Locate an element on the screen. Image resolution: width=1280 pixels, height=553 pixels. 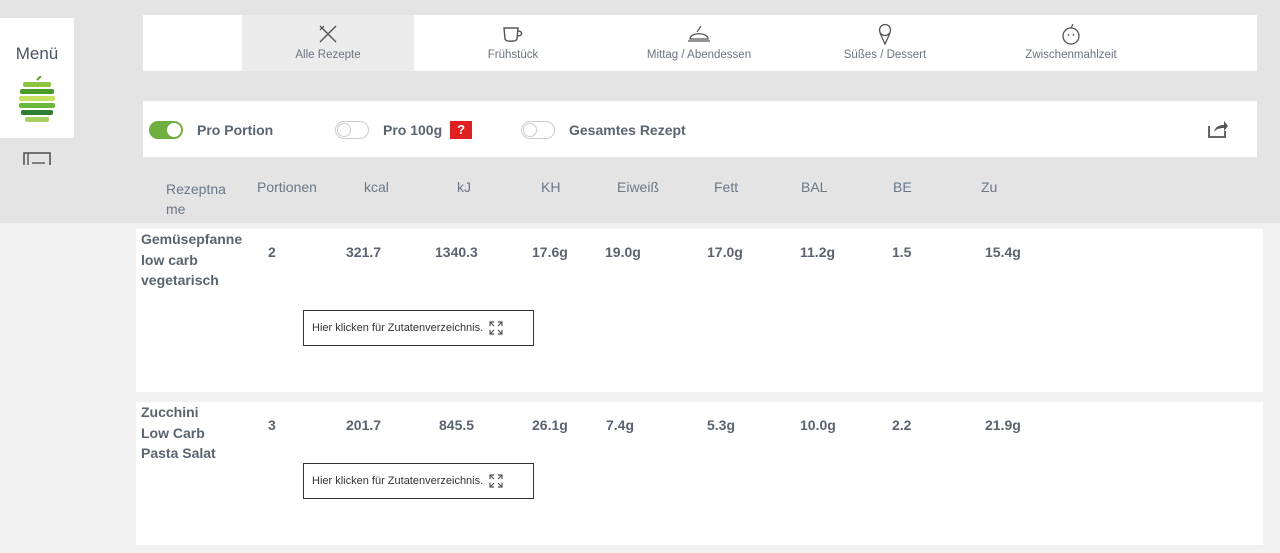
tab-label: Süßes / Dessert is located at coordinates (885, 55).